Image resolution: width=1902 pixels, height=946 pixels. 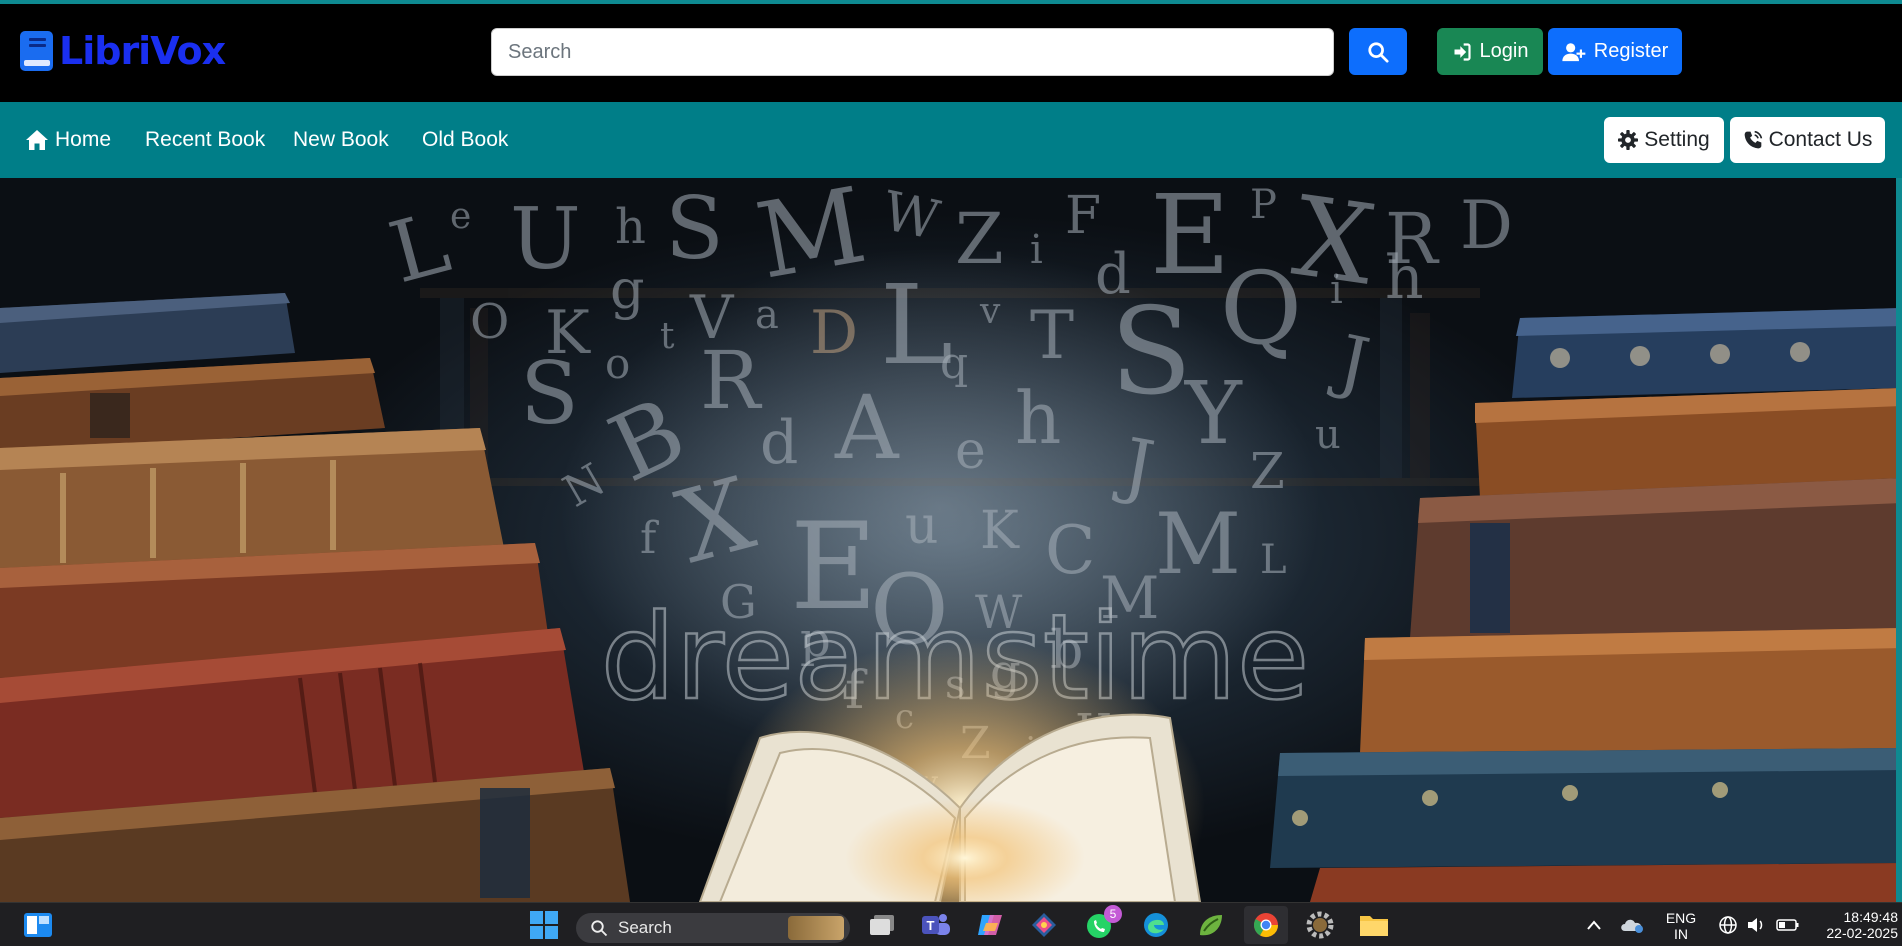 What do you see at coordinates (1000, 531) in the screenshot?
I see `svg-text: K` at bounding box center [1000, 531].